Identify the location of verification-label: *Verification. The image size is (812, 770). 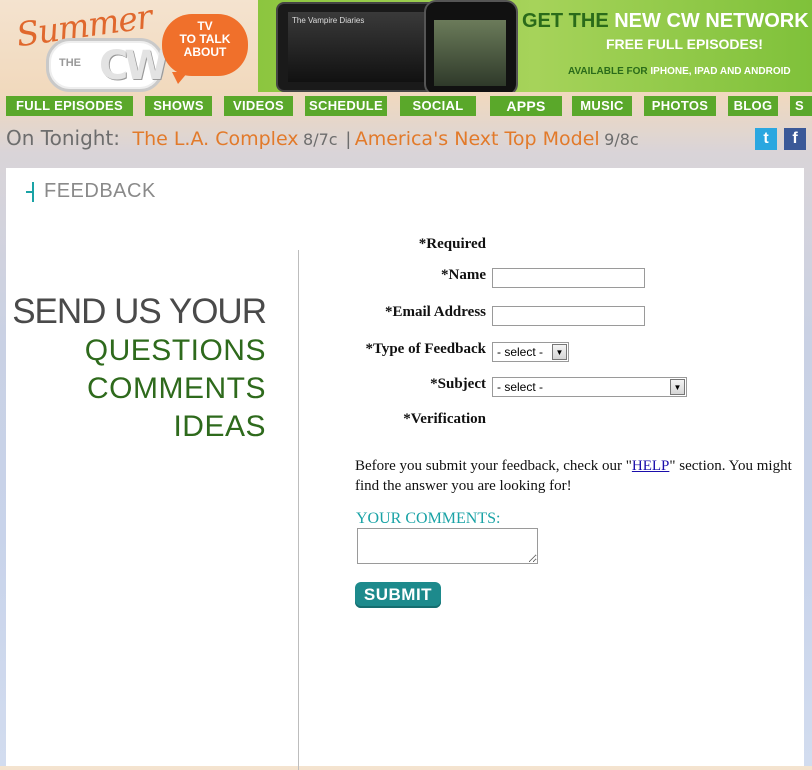
(444, 419).